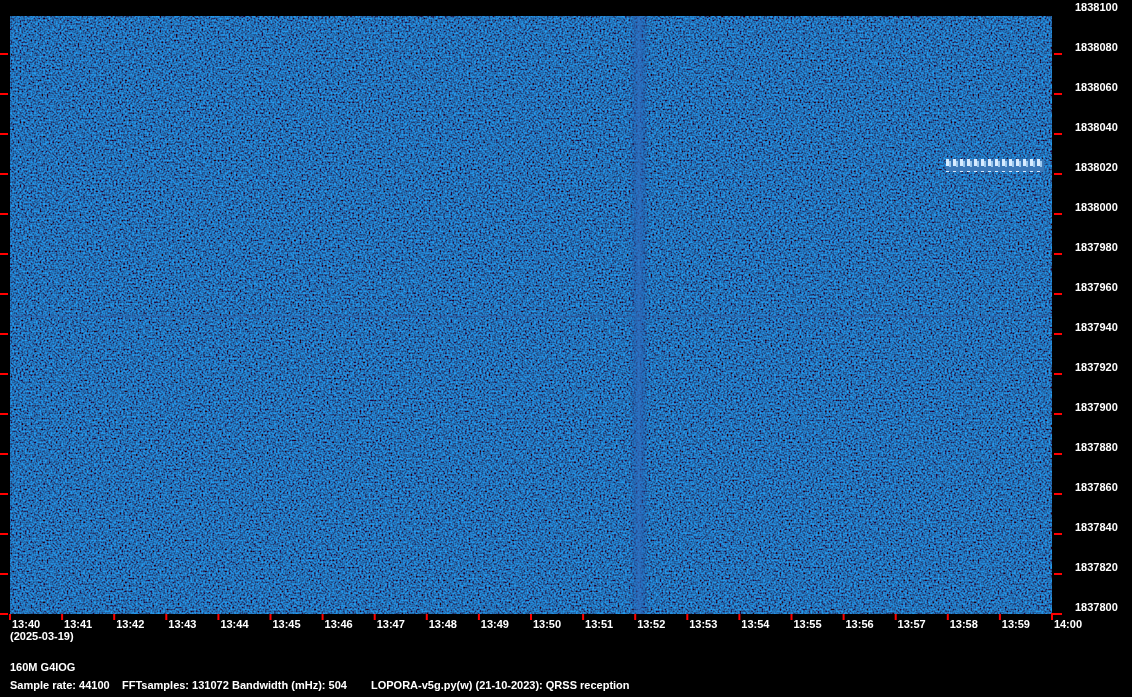 This screenshot has width=1132, height=697. What do you see at coordinates (234, 624) in the screenshot?
I see `time-label: 13:44` at bounding box center [234, 624].